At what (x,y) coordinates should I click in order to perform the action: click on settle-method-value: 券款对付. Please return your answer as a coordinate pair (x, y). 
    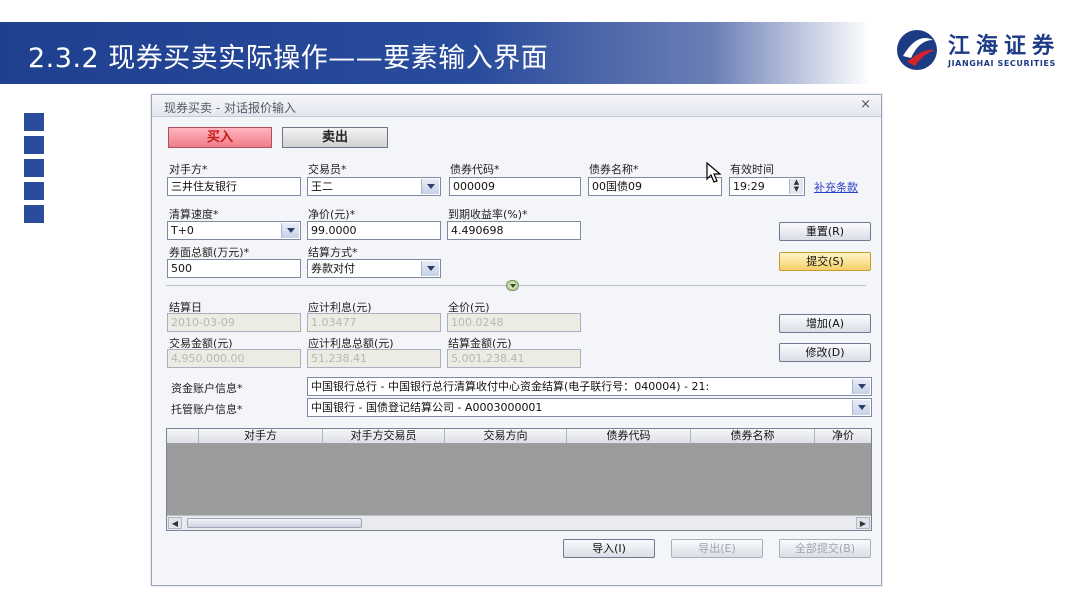
    Looking at the image, I should click on (333, 268).